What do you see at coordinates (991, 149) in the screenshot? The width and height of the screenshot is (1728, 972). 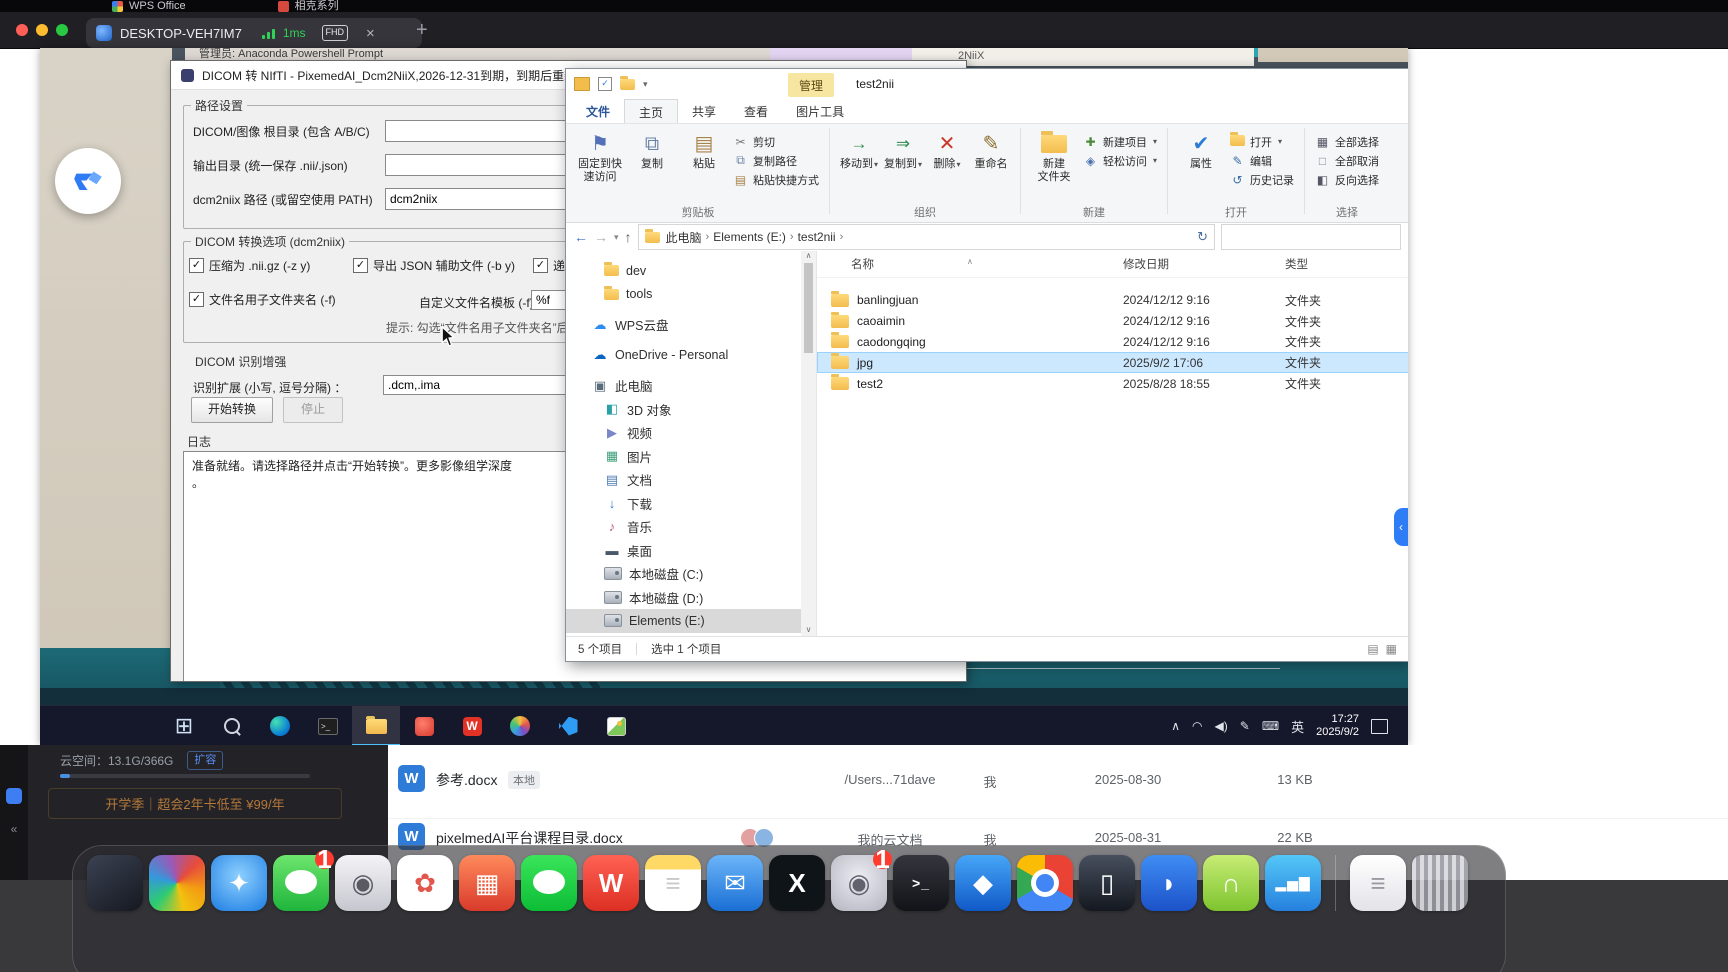 I see `rename-button: ✎ 重命名` at bounding box center [991, 149].